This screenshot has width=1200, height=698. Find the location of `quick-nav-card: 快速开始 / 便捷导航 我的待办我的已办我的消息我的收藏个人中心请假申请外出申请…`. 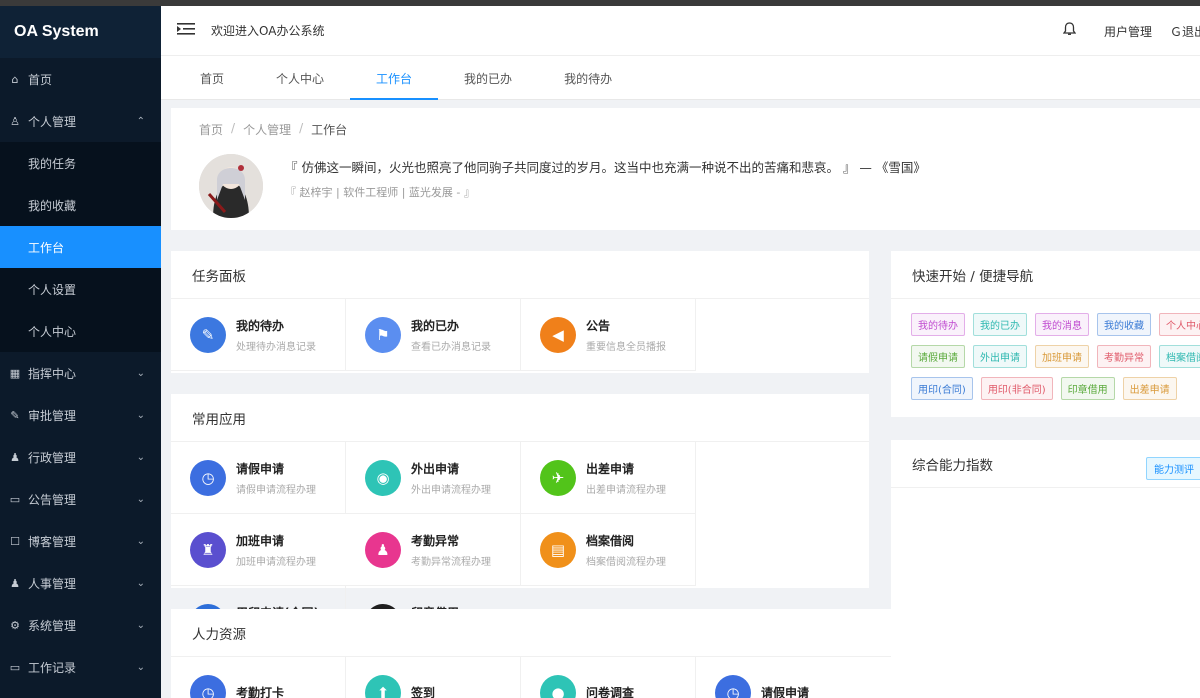

quick-nav-card: 快速开始 / 便捷导航 我的待办我的已办我的消息我的收藏个人中心请假申请外出申请… is located at coordinates (1045, 334).